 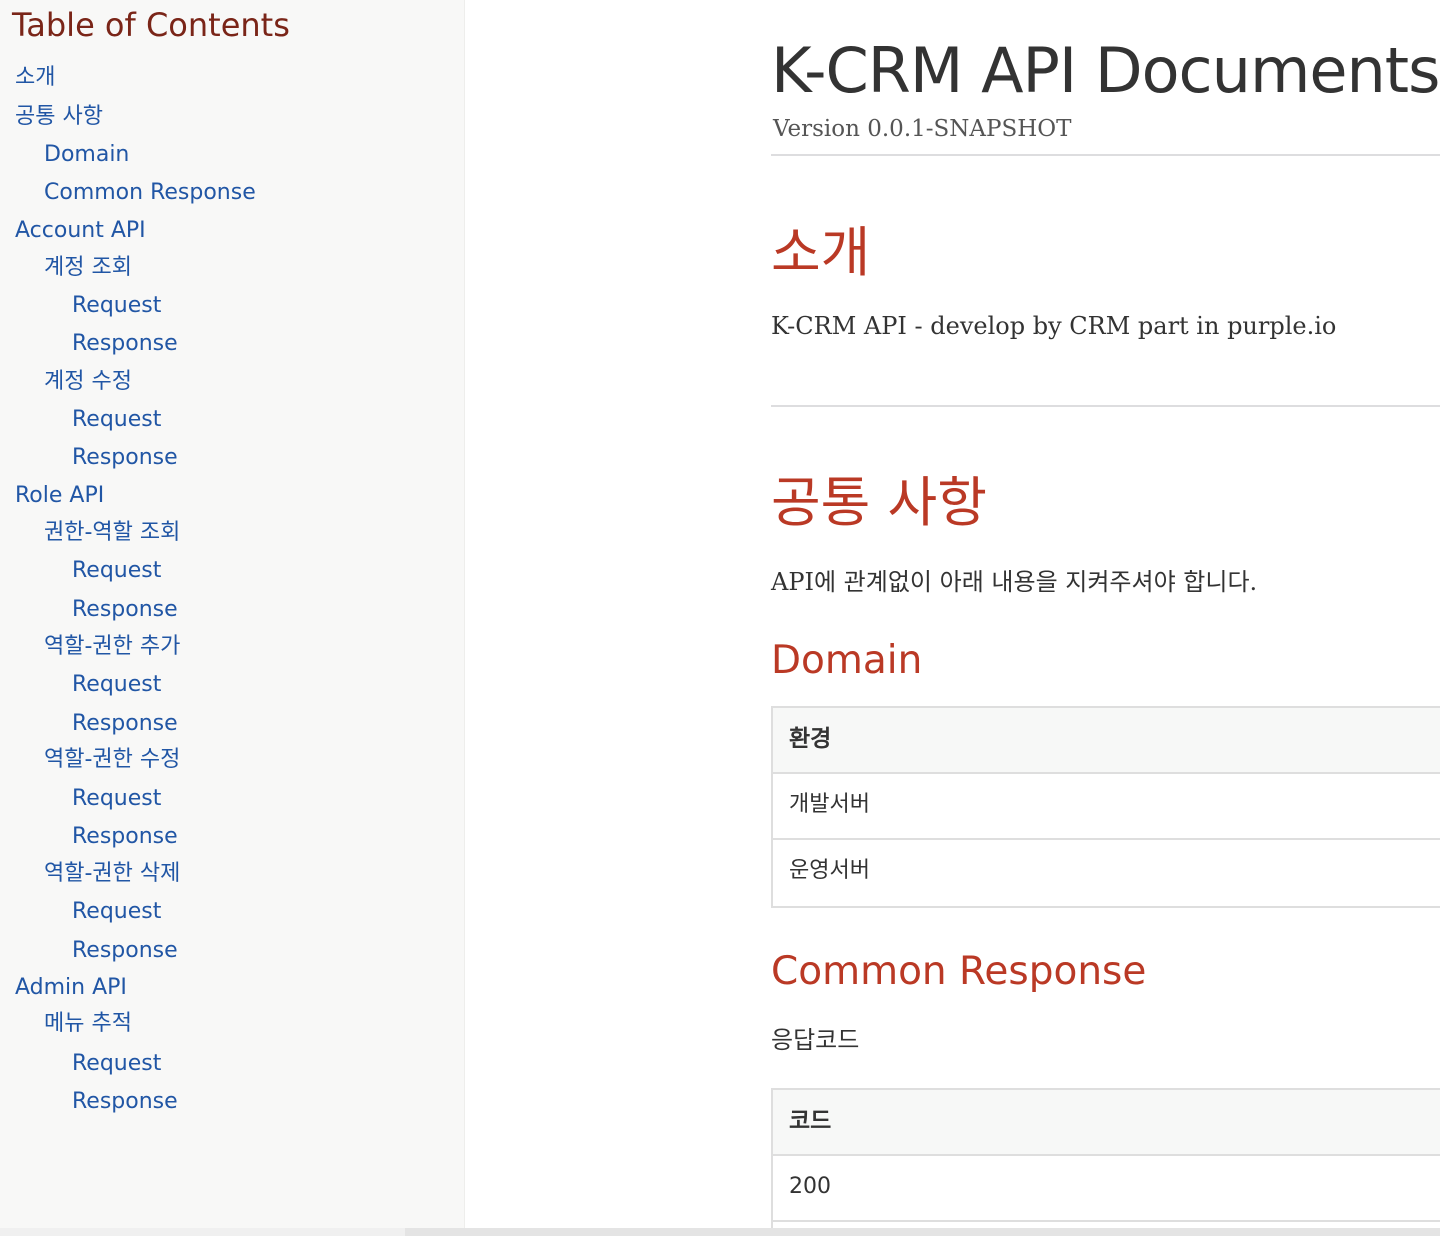 I want to click on version-label: Version 0.0.1-SNAPSHOT, so click(x=922, y=129).